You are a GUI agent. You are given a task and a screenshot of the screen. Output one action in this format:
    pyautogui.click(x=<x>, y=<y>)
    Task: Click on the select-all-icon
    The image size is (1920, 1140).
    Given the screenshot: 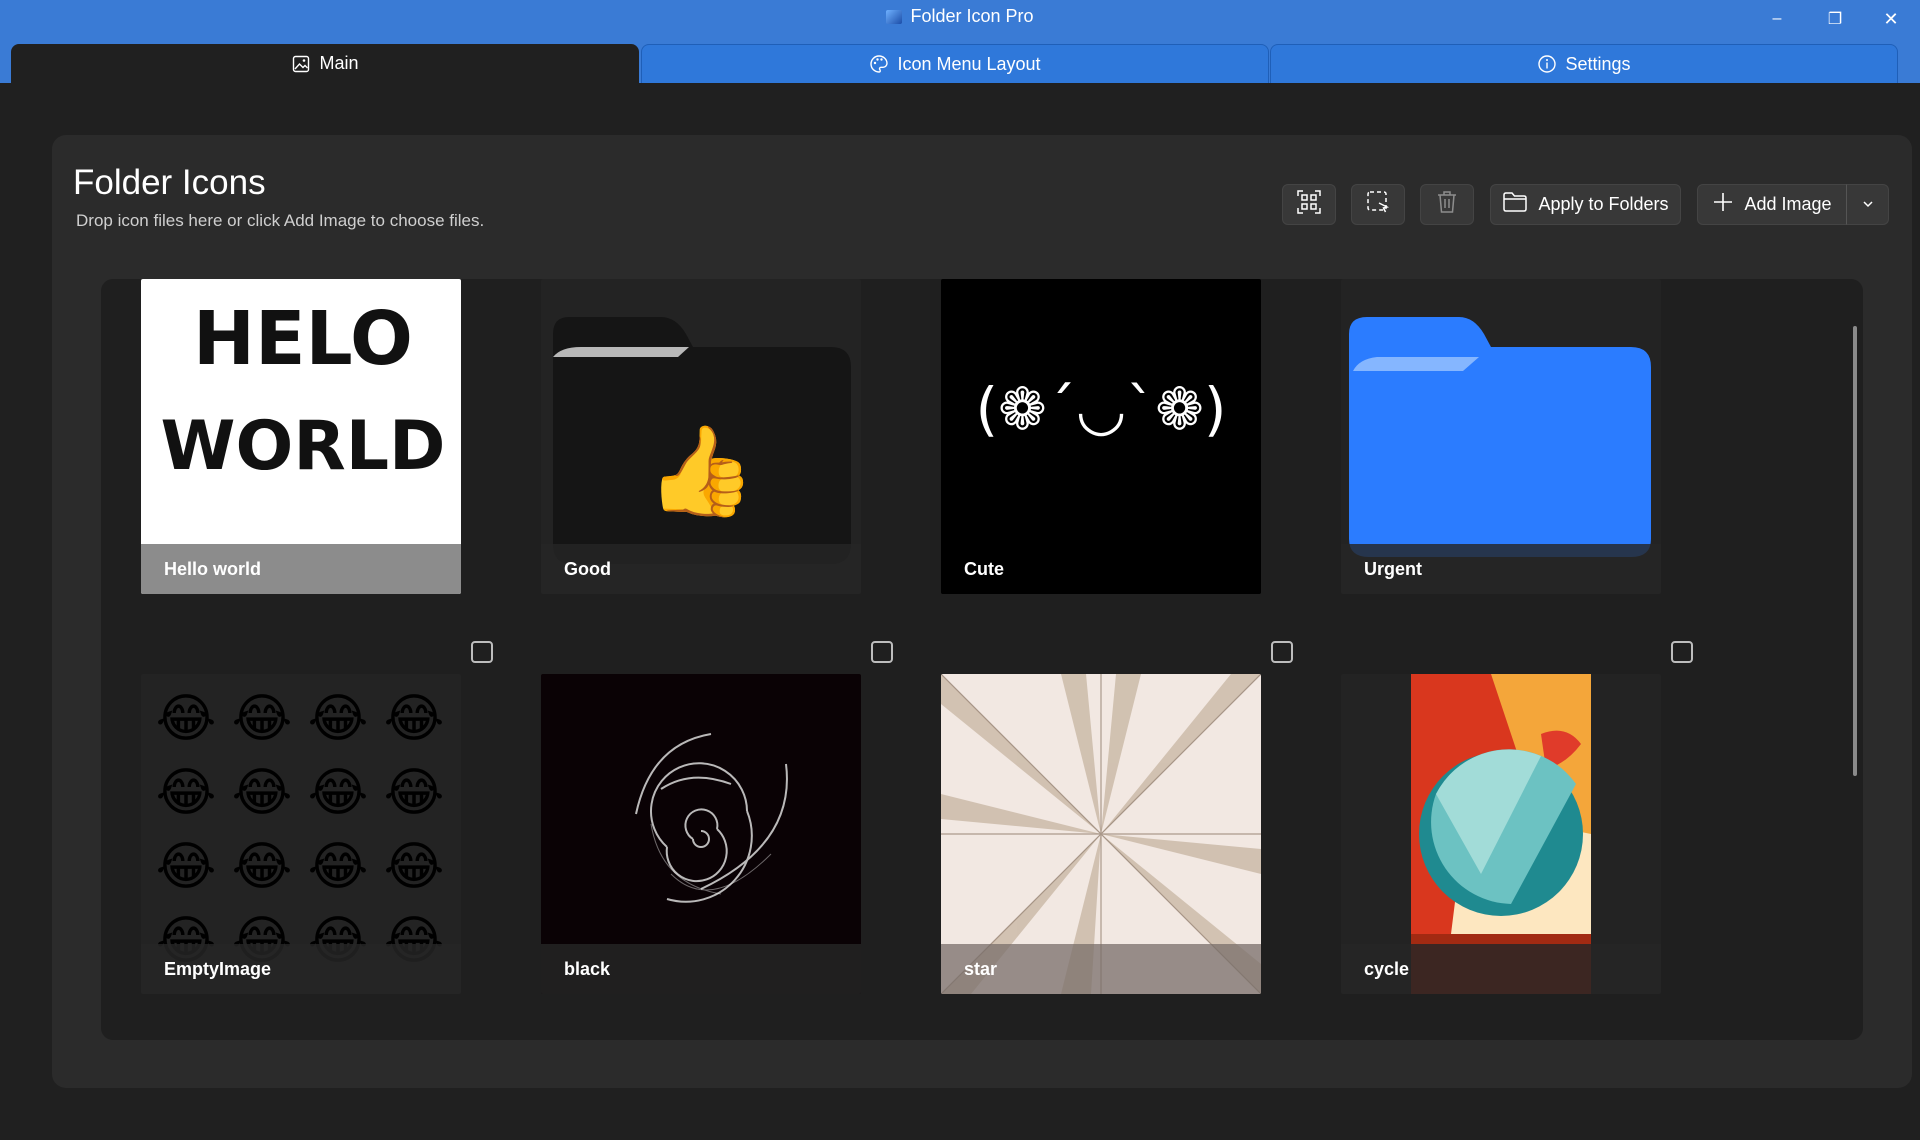 What is the action you would take?
    pyautogui.click(x=1309, y=204)
    